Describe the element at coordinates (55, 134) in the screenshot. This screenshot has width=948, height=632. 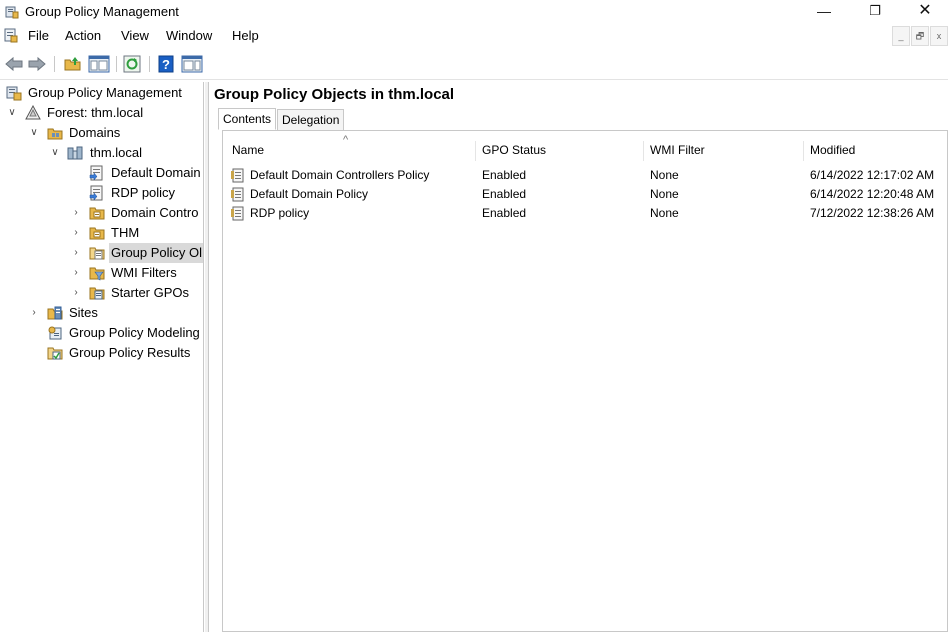
I see `domains-icon` at that location.